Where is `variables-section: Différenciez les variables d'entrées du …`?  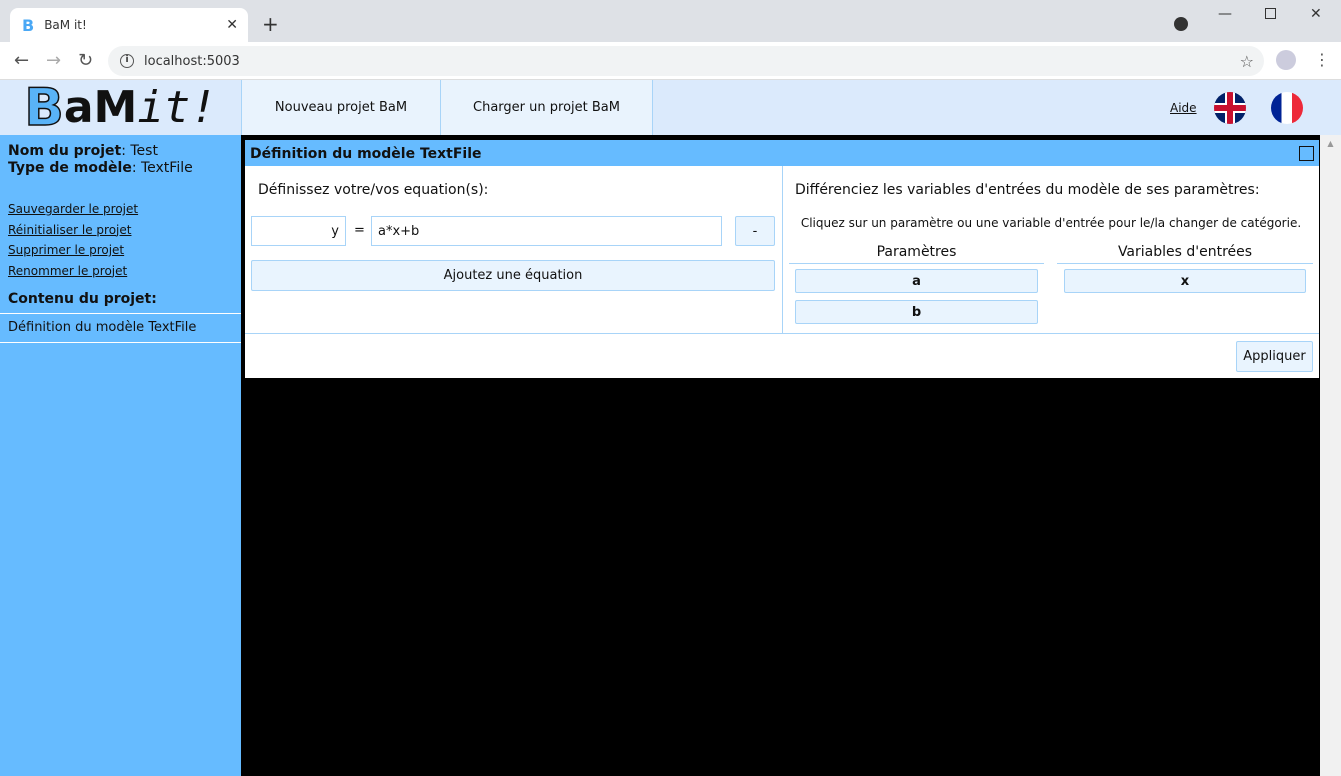
variables-section: Différenciez les variables d'entrées du … is located at coordinates (1051, 250).